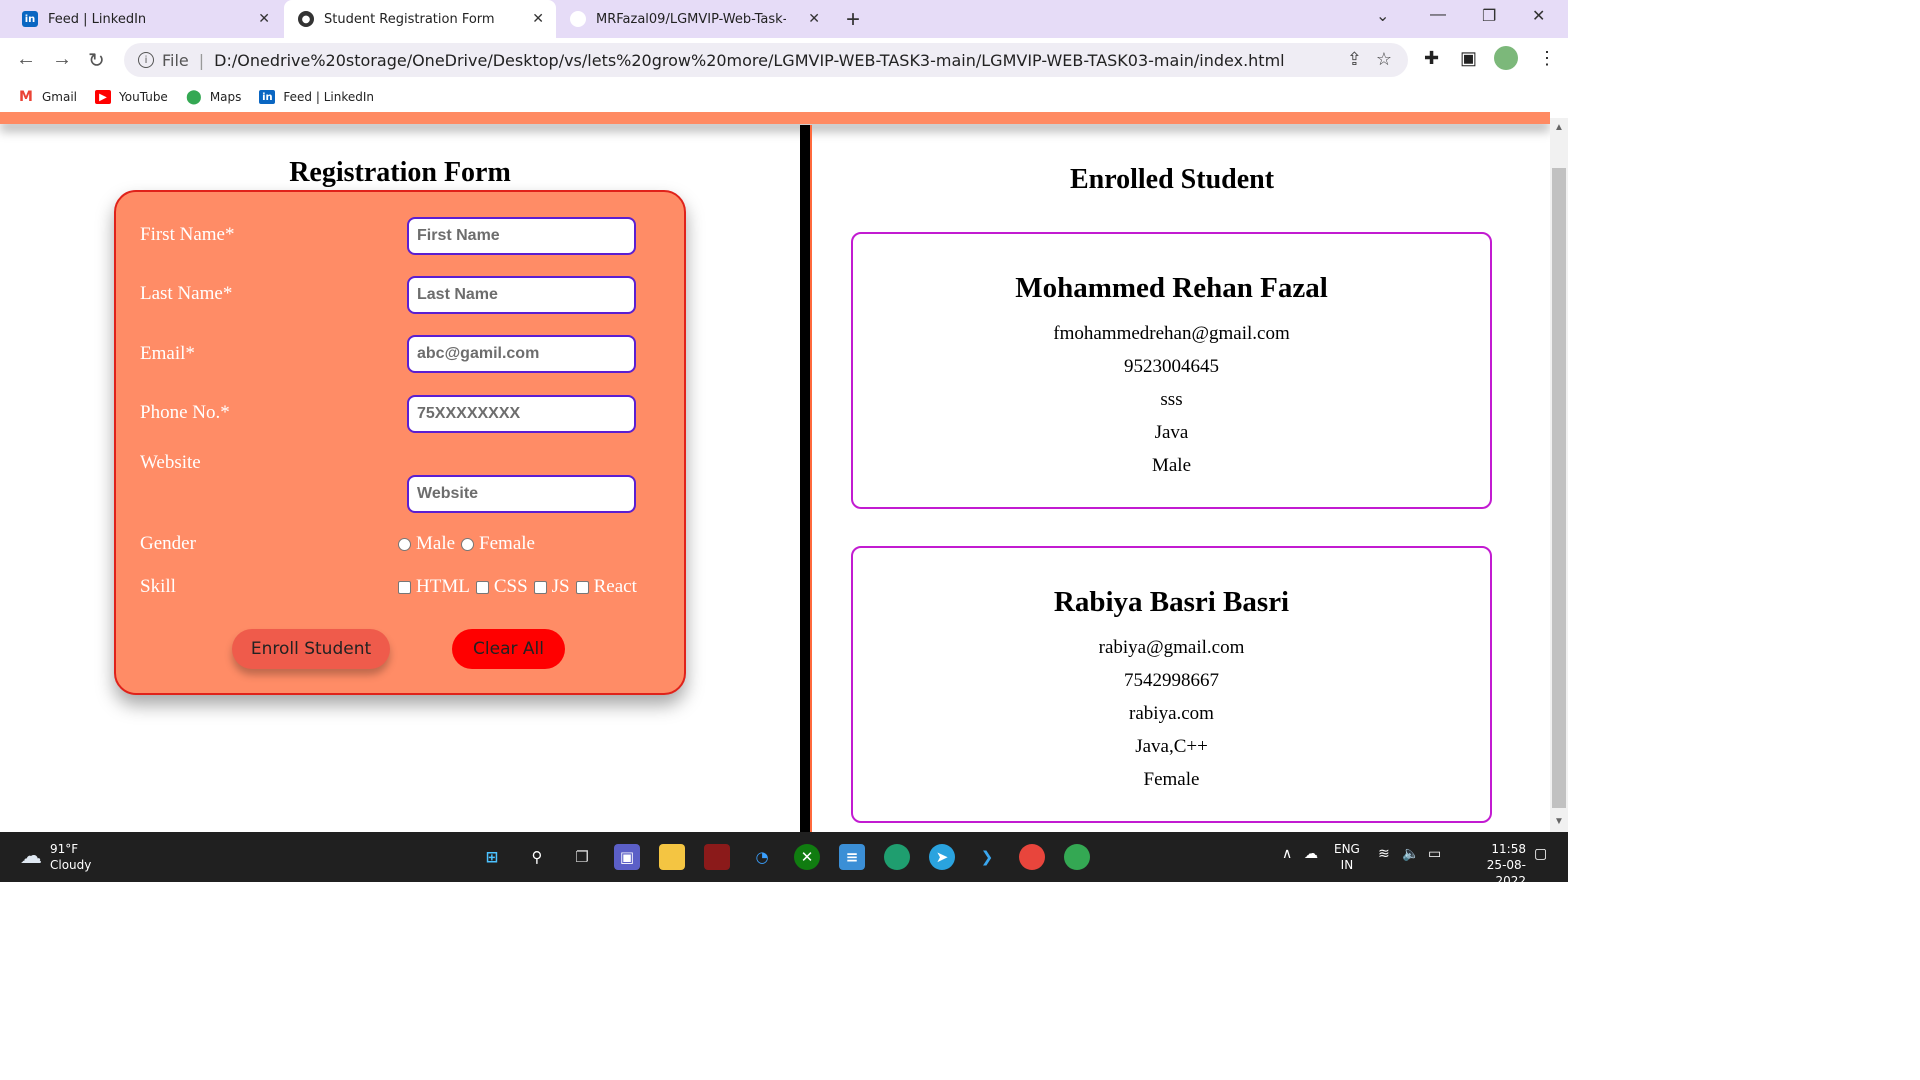  What do you see at coordinates (717, 857) in the screenshot?
I see `app-icon` at bounding box center [717, 857].